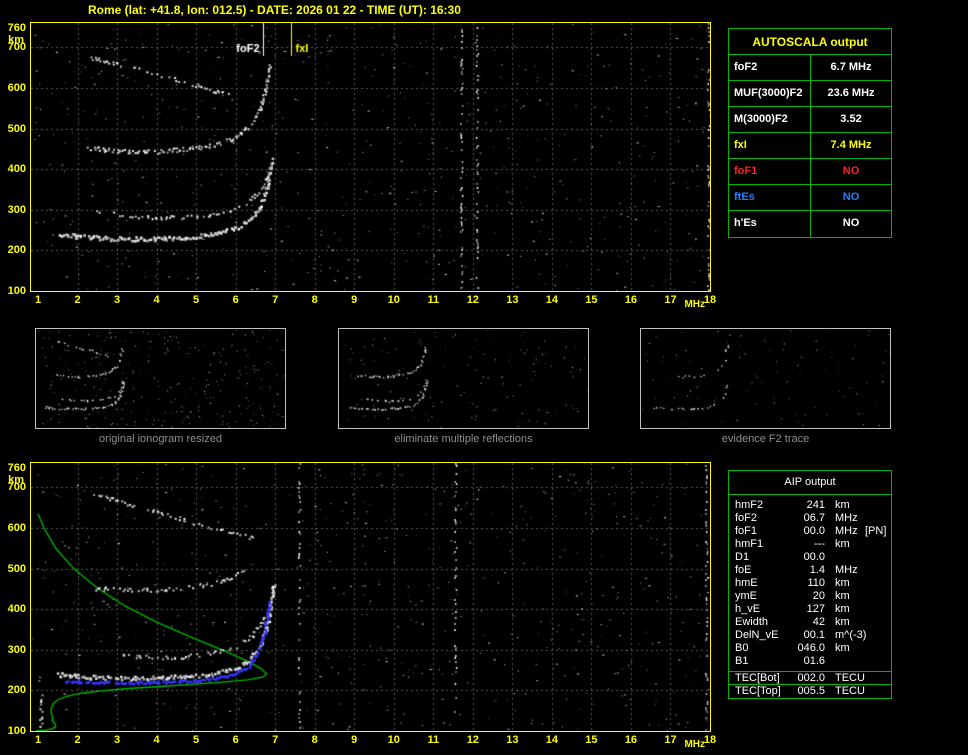 Image resolution: width=968 pixels, height=755 pixels. What do you see at coordinates (770, 93) in the screenshot?
I see `autoscala-param-label: MUF(3000)F2` at bounding box center [770, 93].